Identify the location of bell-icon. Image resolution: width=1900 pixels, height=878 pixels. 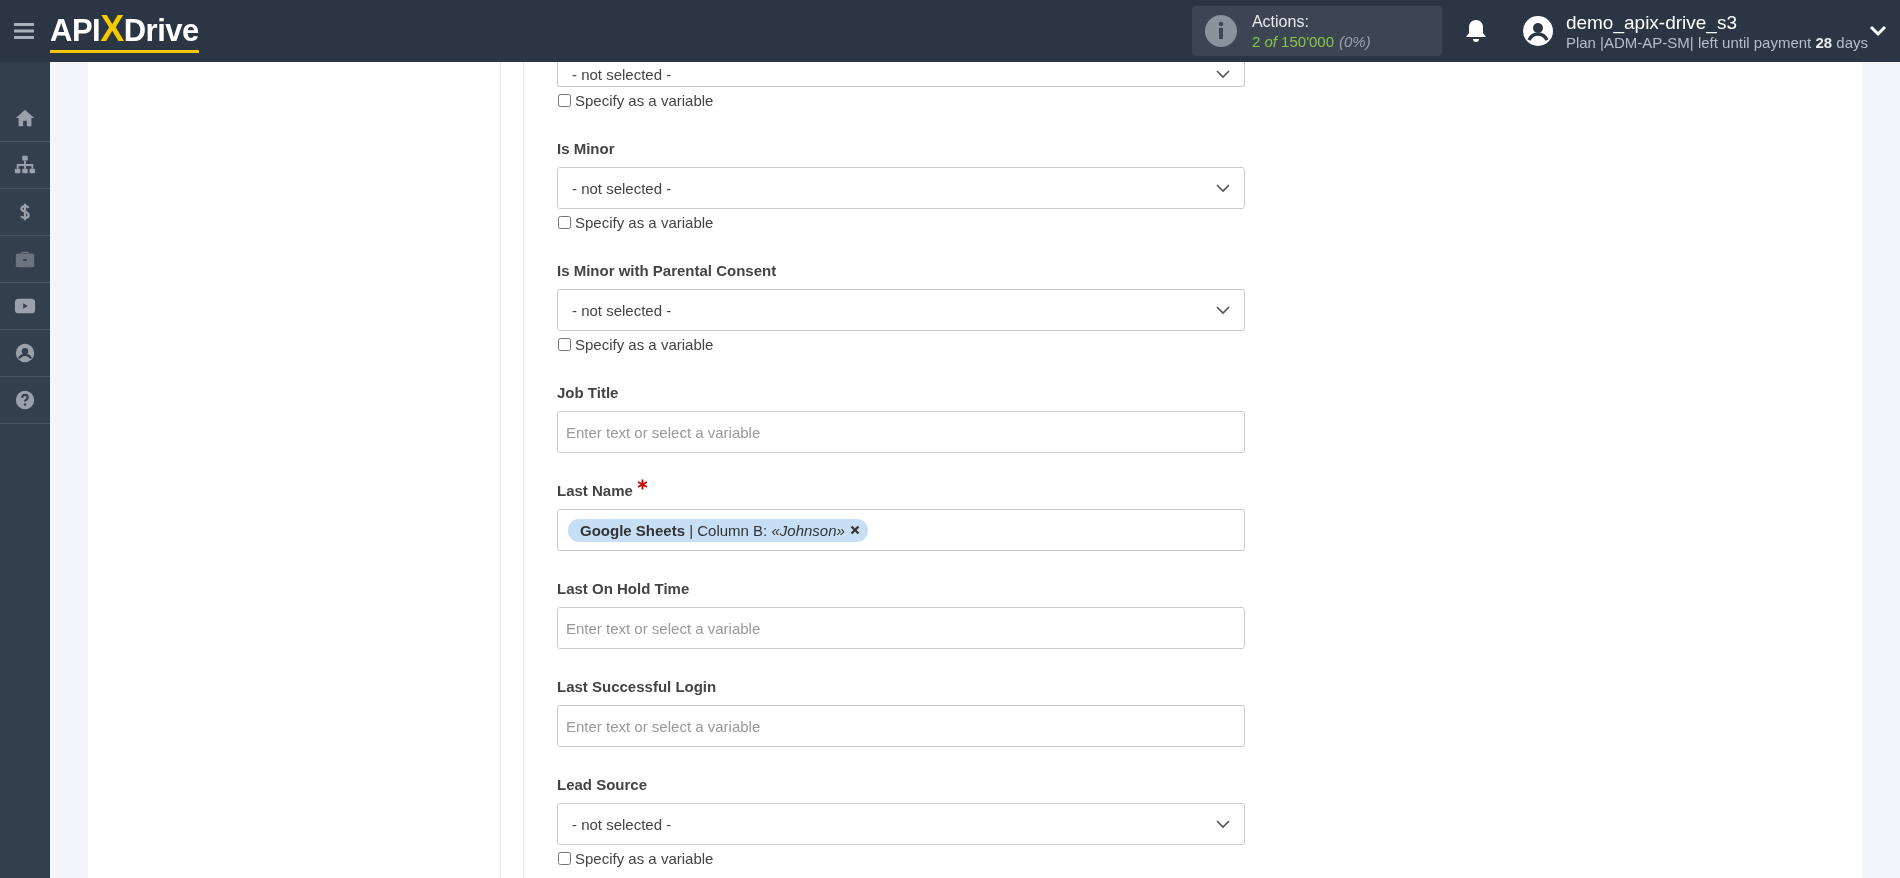
(1475, 31).